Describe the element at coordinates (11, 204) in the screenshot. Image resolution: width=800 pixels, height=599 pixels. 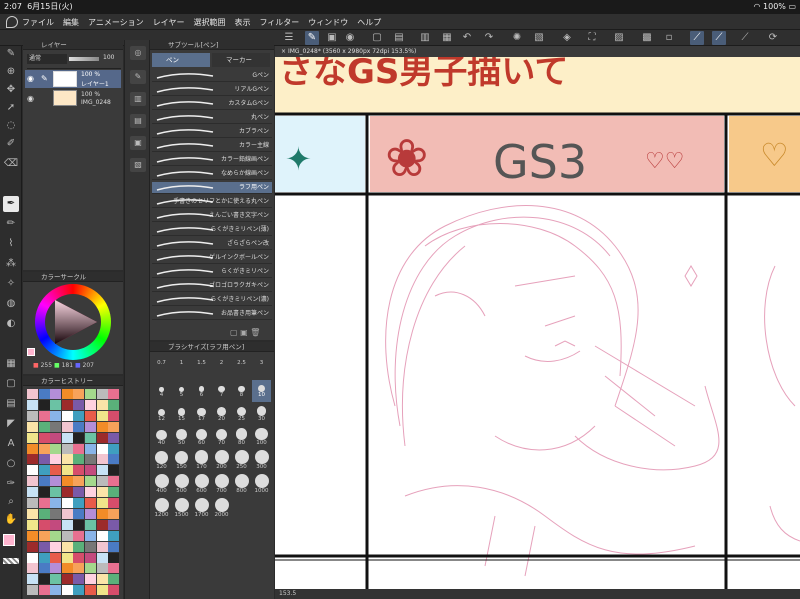
I see `pen-selected-icon: ✒` at that location.